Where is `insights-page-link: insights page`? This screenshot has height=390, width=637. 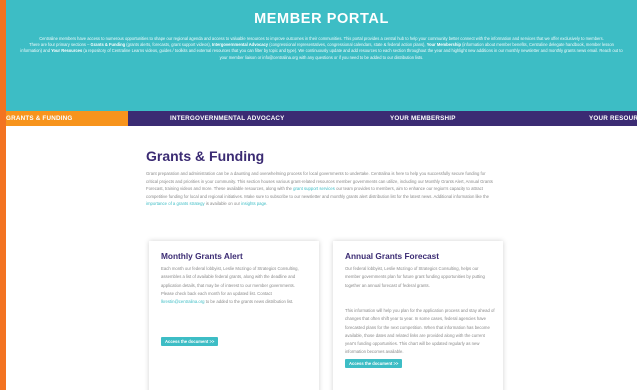 insights-page-link: insights page is located at coordinates (253, 203).